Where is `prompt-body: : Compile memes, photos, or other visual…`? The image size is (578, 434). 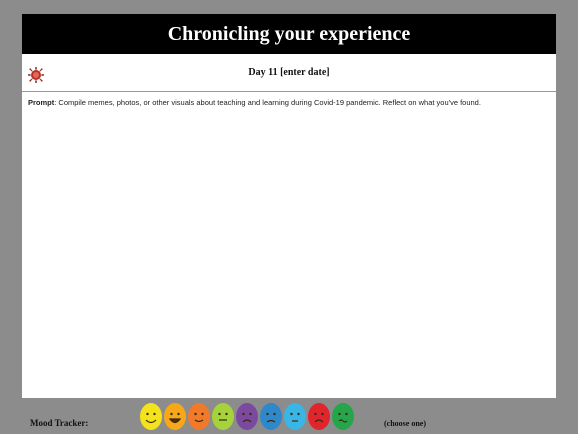
prompt-body: : Compile memes, photos, or other visual… is located at coordinates (267, 102).